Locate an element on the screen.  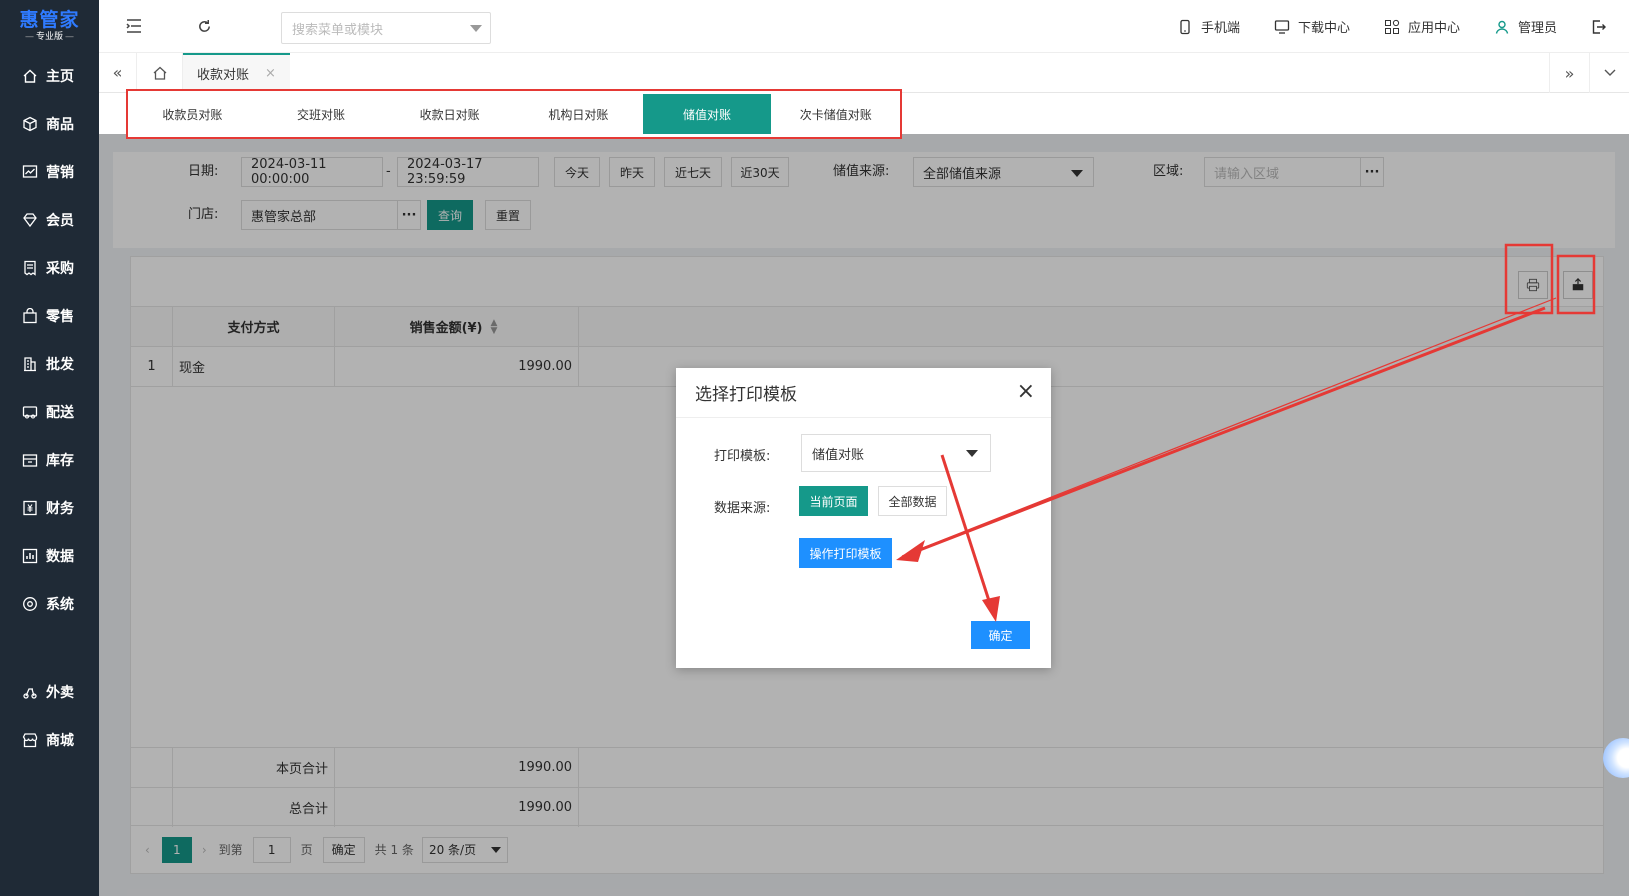
sidebar-item-label: 财务 is located at coordinates (60, 509).